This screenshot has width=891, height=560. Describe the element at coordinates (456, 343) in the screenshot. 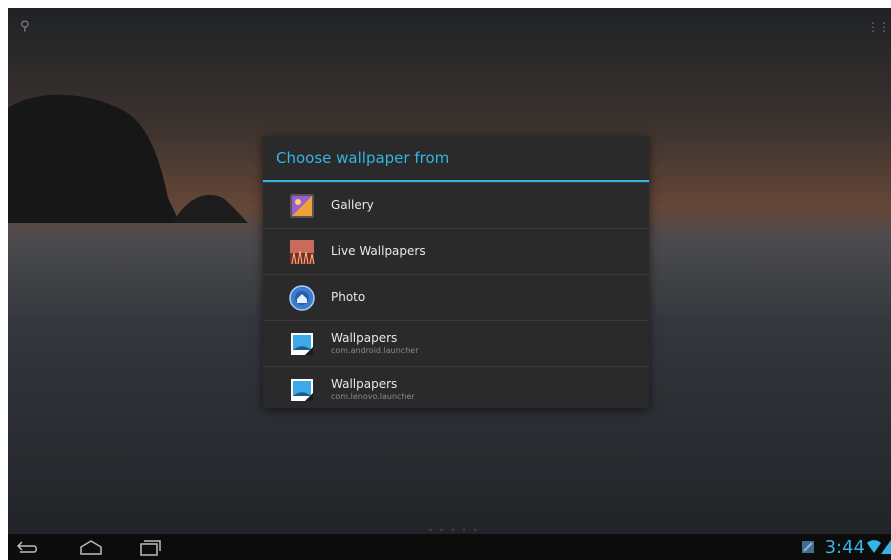

I see `list-item-wallpapers-android: Wallpapers com.android.launcher` at that location.